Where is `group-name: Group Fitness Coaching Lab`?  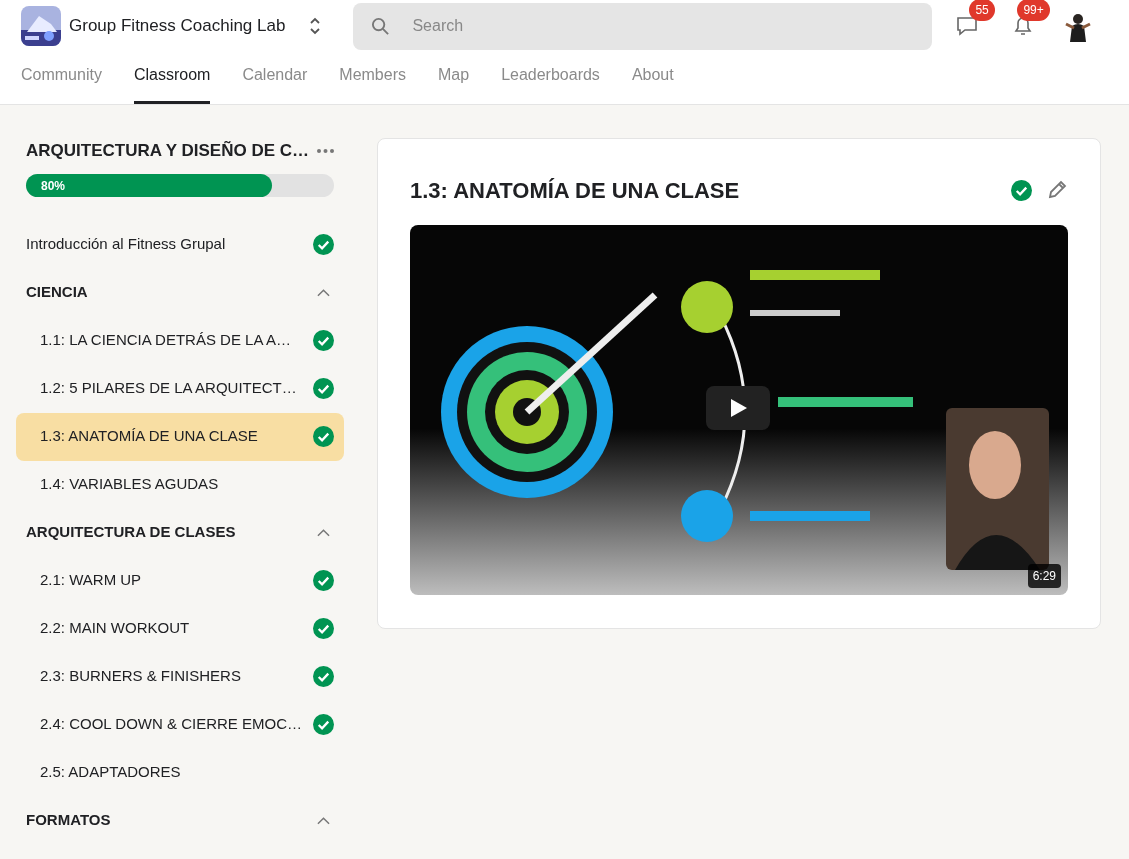 group-name: Group Fitness Coaching Lab is located at coordinates (177, 26).